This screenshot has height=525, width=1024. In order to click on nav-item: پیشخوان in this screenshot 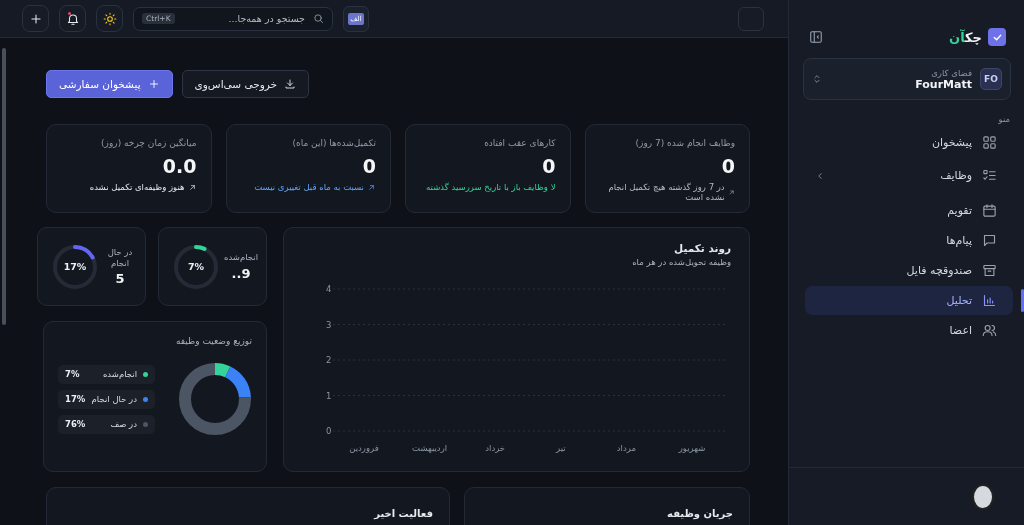, I will do `click(909, 142)`.